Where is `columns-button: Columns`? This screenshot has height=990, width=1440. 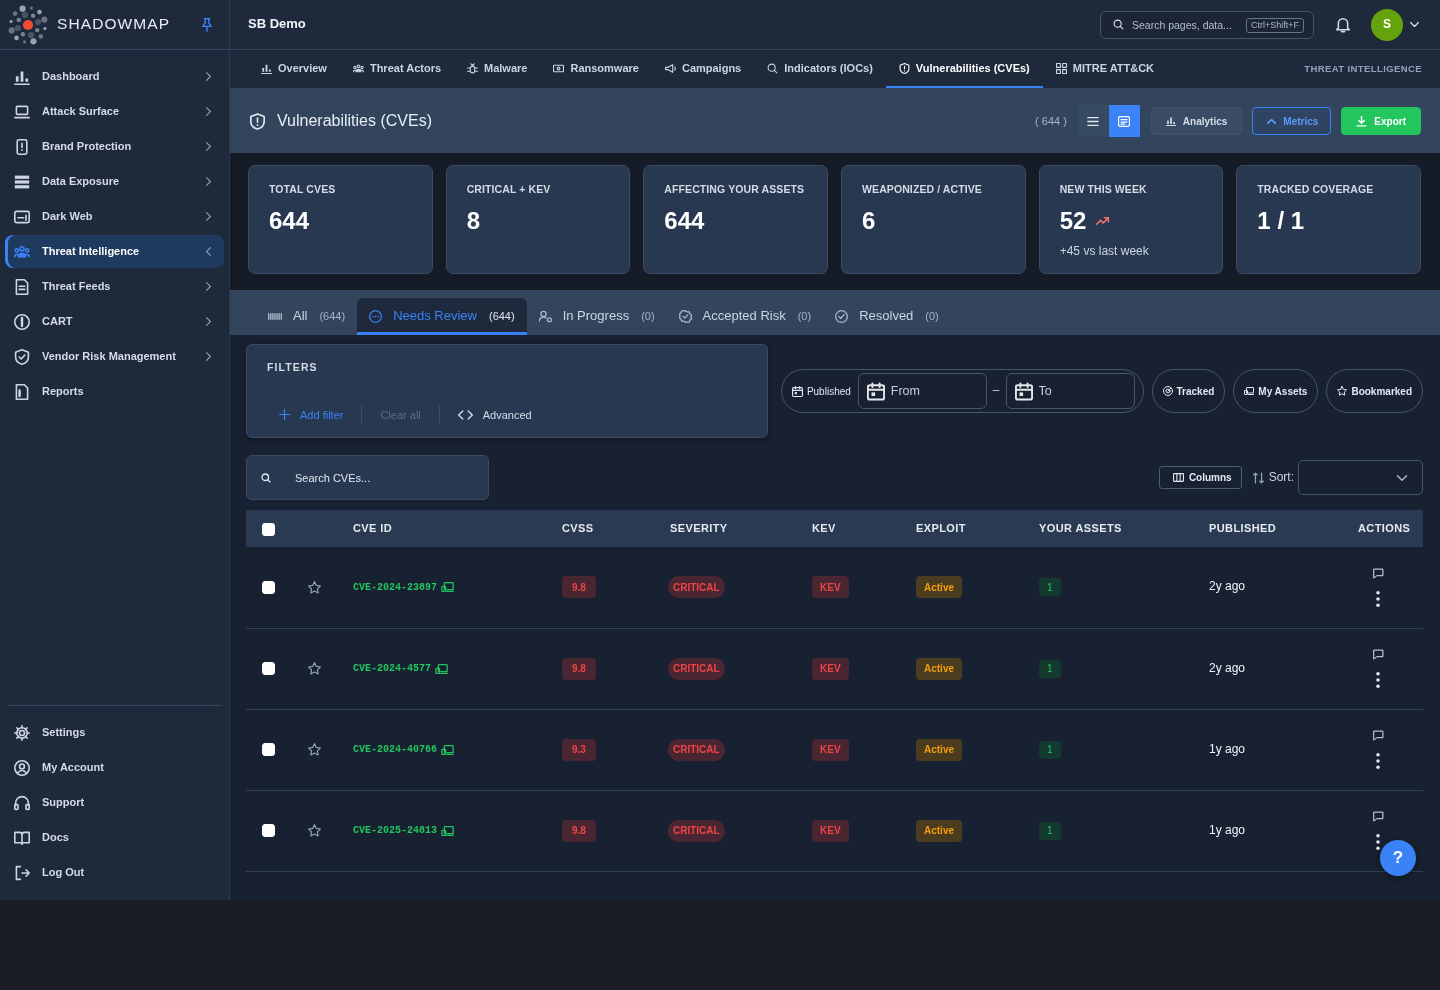 columns-button: Columns is located at coordinates (1200, 477).